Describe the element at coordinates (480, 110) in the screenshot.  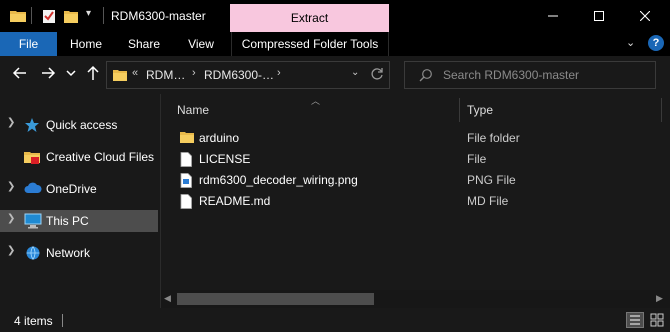
I see `column-header-type: Type` at that location.